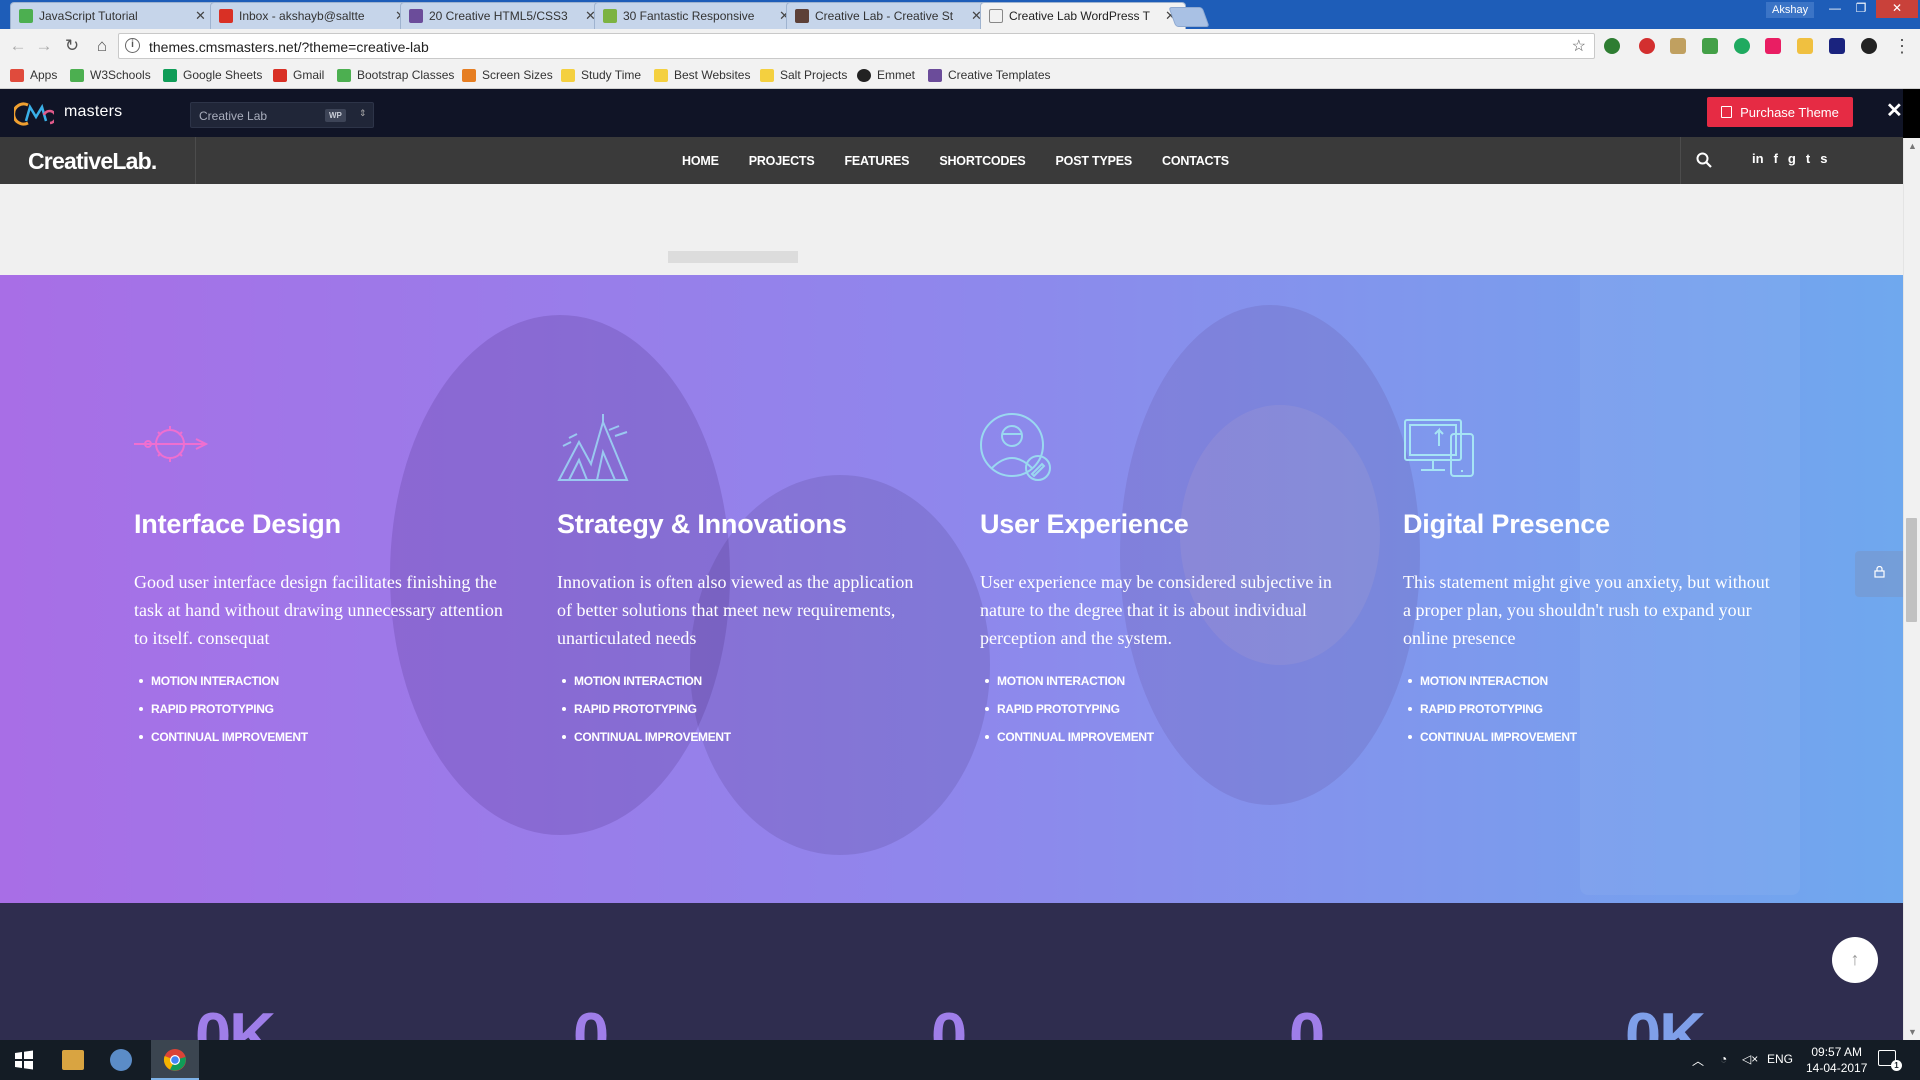  I want to click on menu-kebab-icon: ⋮, so click(1902, 46).